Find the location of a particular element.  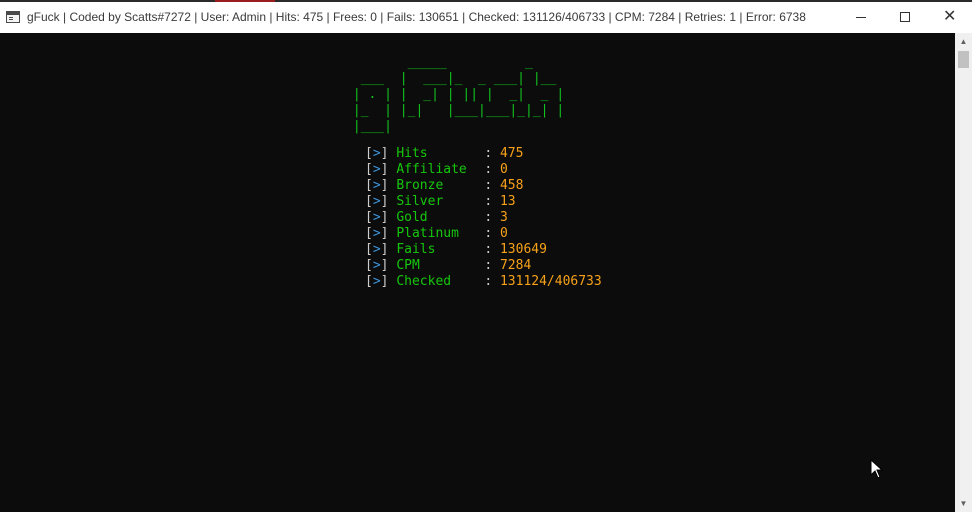

stat-row: [>] Platinum: 0 is located at coordinates (483, 234).